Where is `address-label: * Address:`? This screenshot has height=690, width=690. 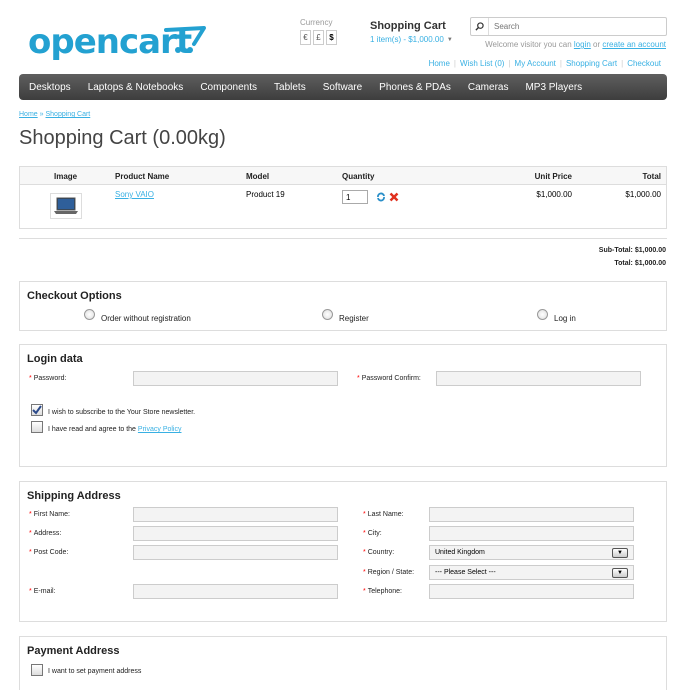 address-label: * Address: is located at coordinates (45, 533).